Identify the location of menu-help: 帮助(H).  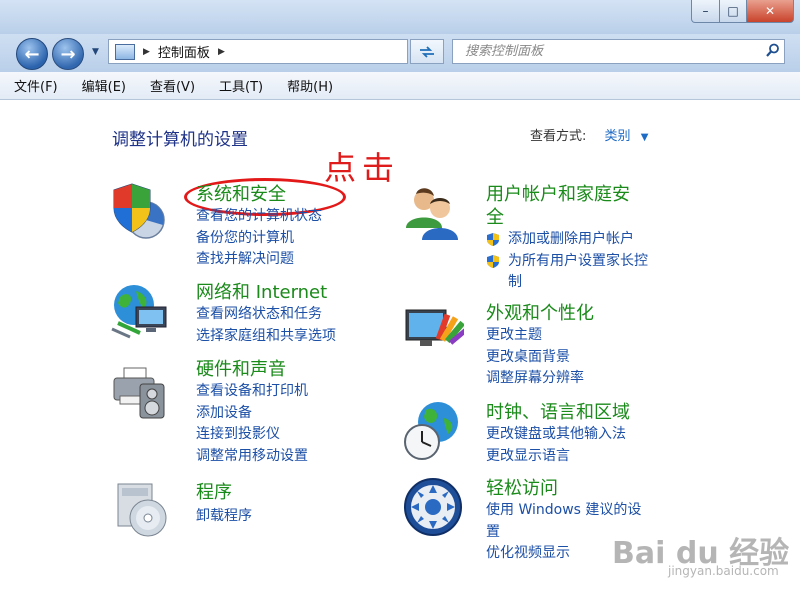
(310, 85).